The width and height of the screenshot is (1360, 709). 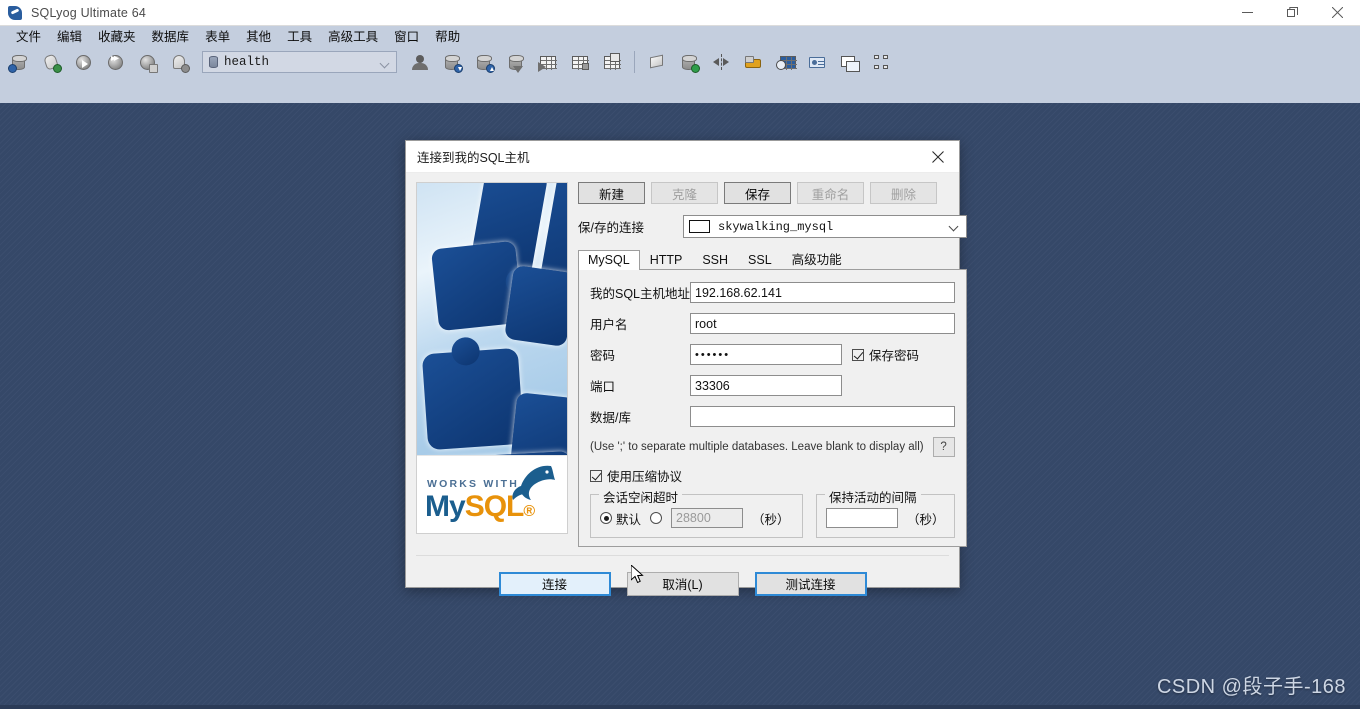 What do you see at coordinates (822, 292) in the screenshot?
I see `host-input: 192.168.62.141` at bounding box center [822, 292].